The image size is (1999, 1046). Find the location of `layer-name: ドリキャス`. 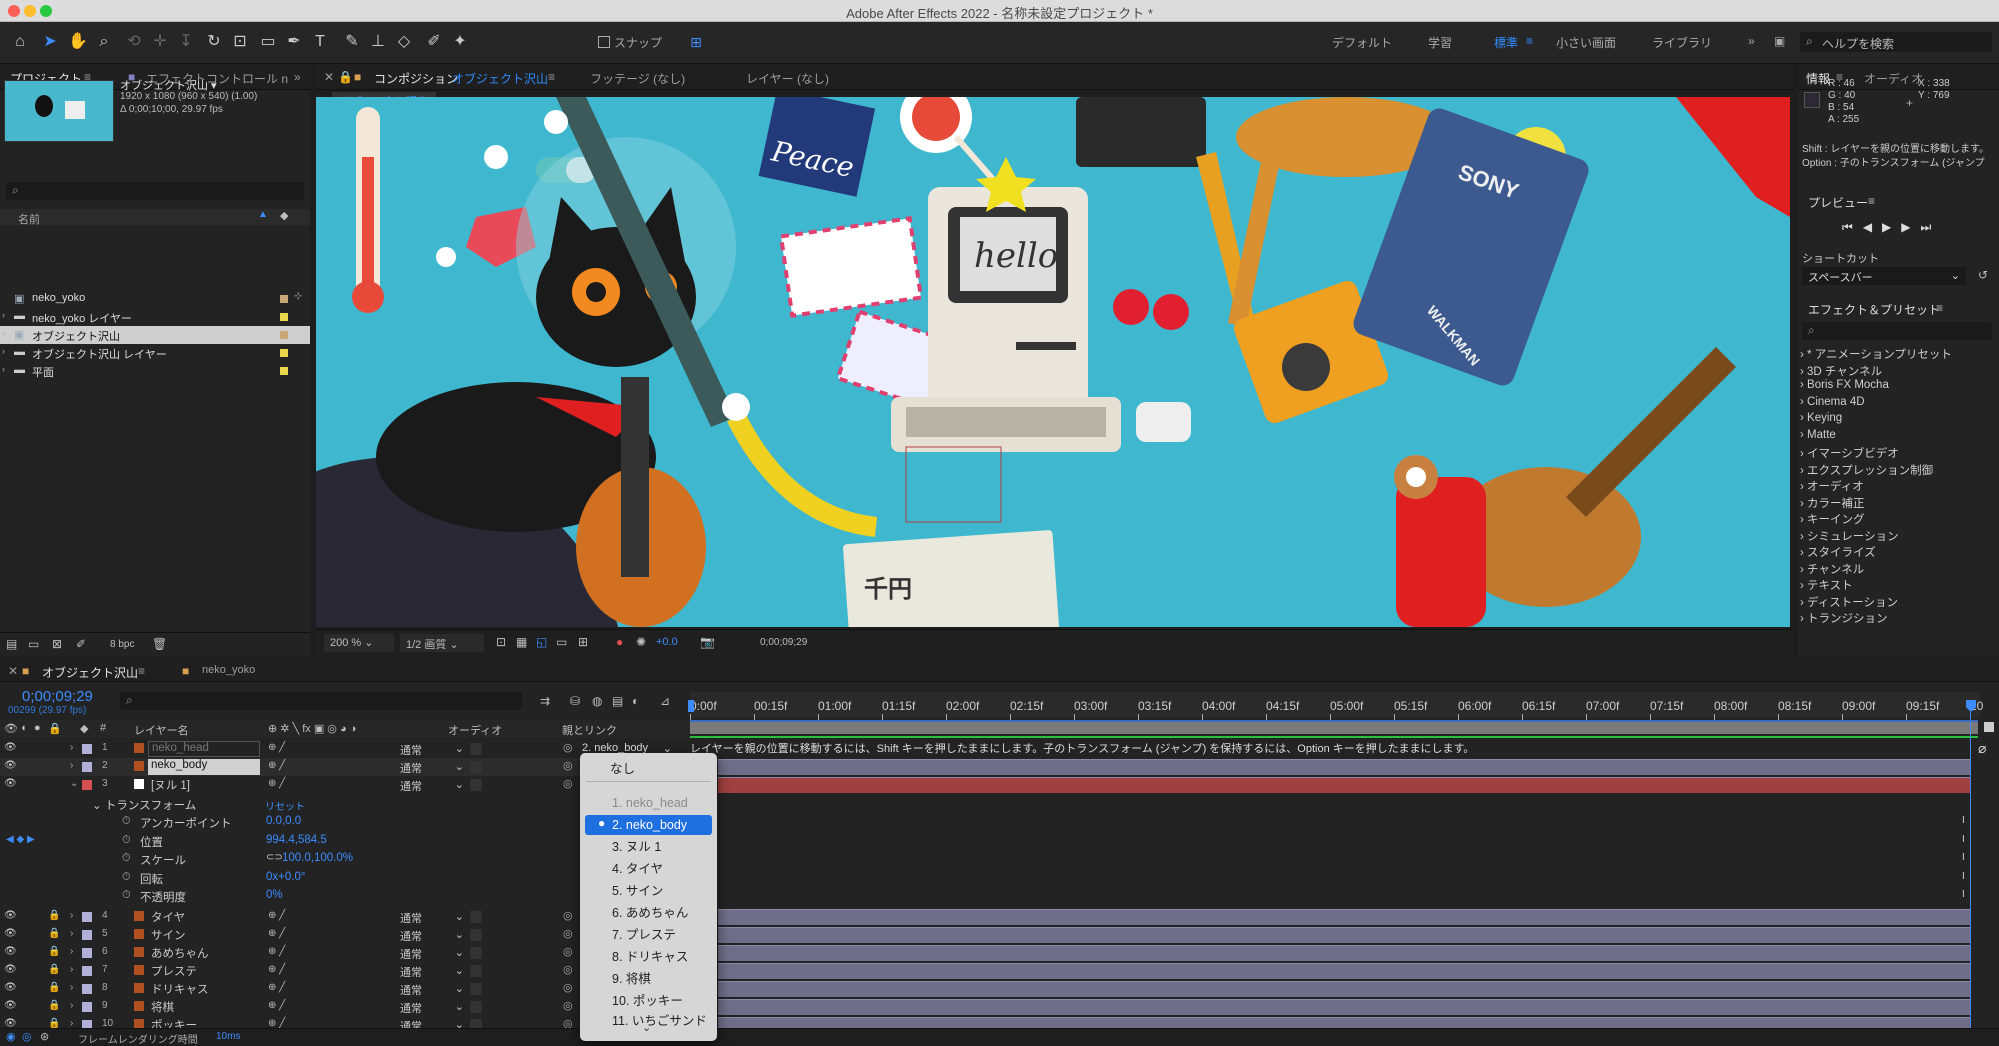

layer-name: ドリキャス is located at coordinates (204, 989).